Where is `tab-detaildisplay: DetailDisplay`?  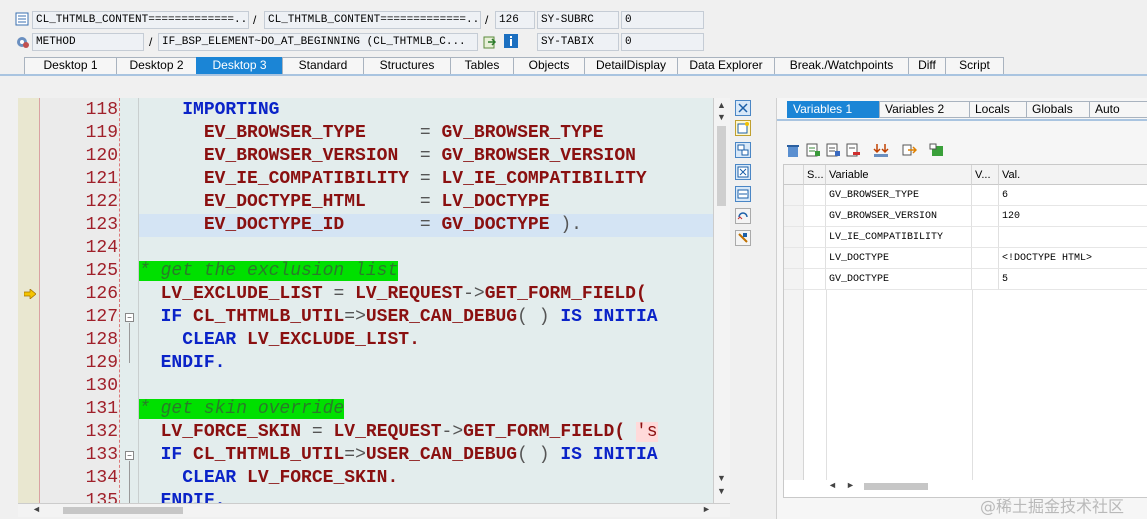 tab-detaildisplay: DetailDisplay is located at coordinates (631, 65).